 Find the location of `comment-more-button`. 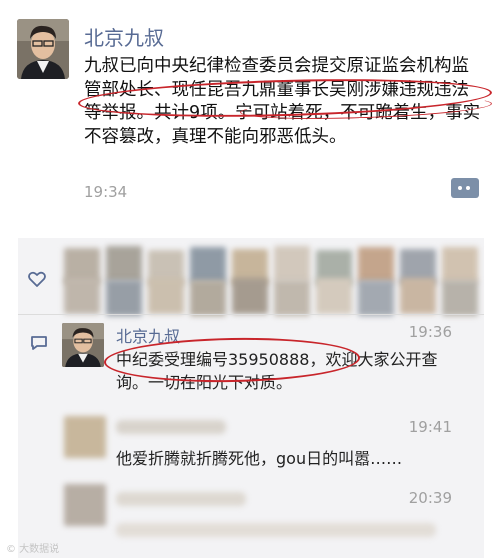

comment-more-button is located at coordinates (465, 188).